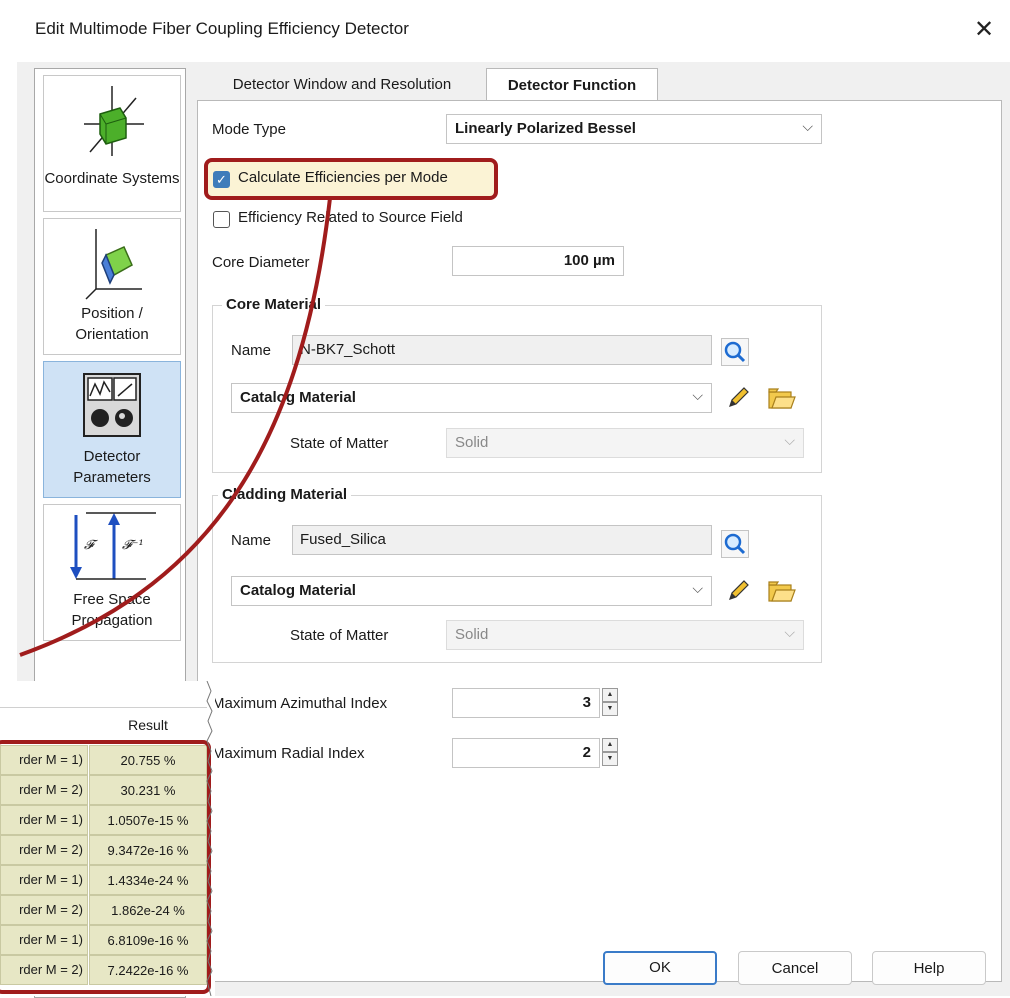 Image resolution: width=1010 pixels, height=998 pixels. What do you see at coordinates (572, 85) in the screenshot?
I see `tab-detector-function: Detector Function` at bounding box center [572, 85].